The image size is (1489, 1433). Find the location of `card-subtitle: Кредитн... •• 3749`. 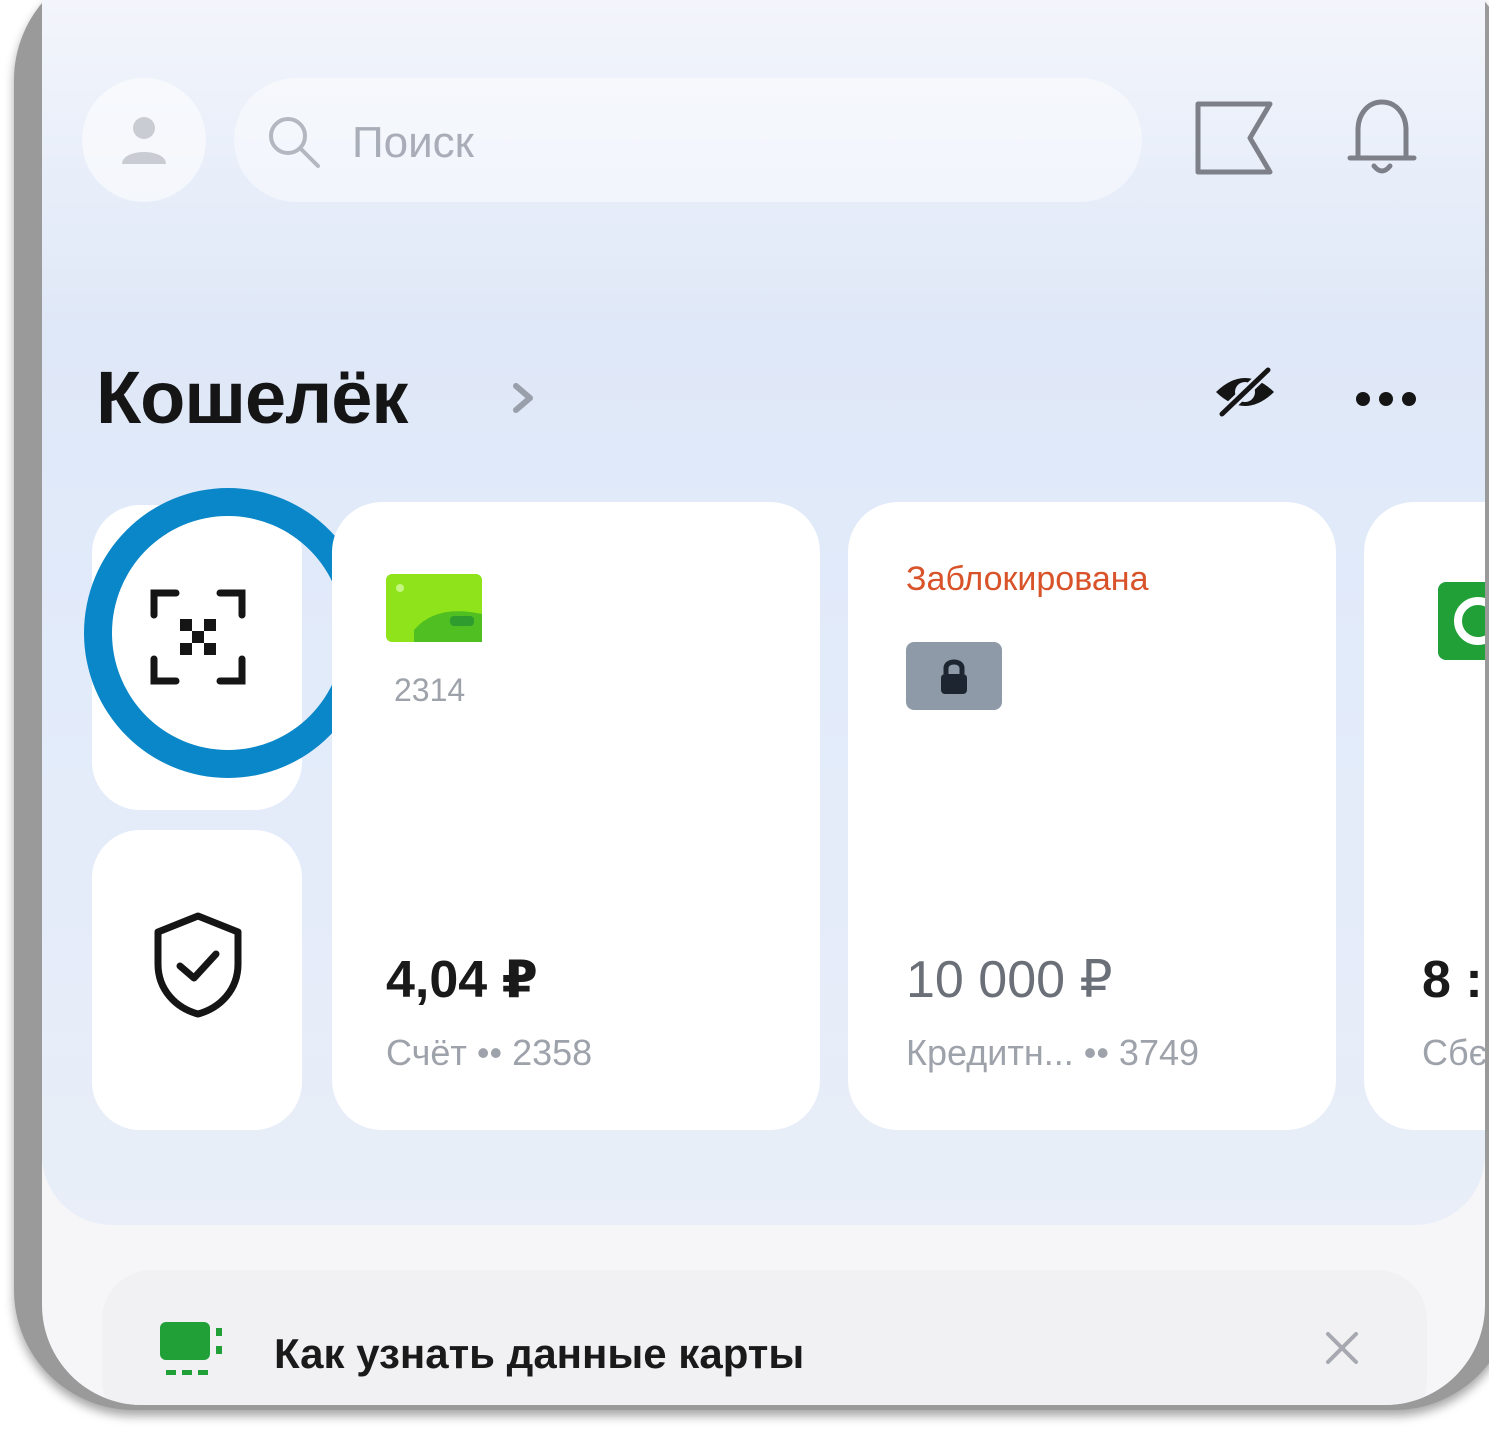

card-subtitle: Кредитн... •• 3749 is located at coordinates (1053, 1052).